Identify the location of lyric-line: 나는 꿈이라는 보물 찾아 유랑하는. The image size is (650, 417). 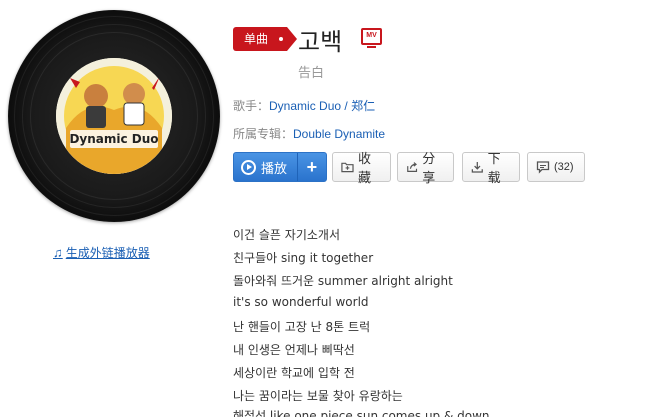
(318, 396).